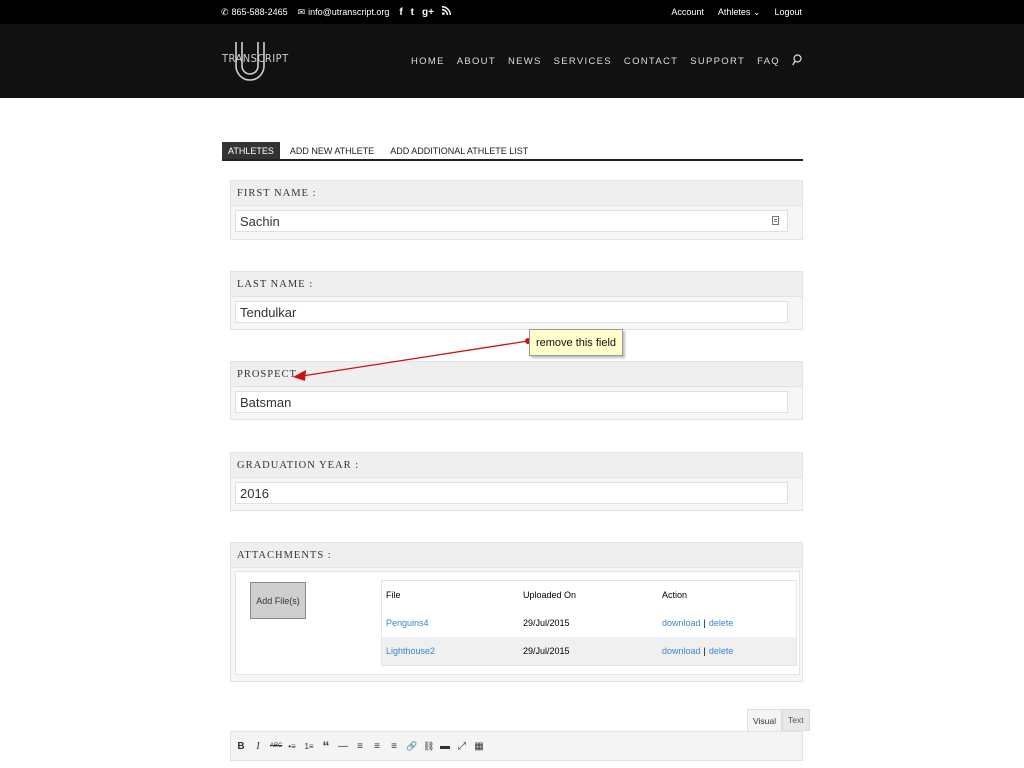  I want to click on align-left-button: ≡, so click(360, 746).